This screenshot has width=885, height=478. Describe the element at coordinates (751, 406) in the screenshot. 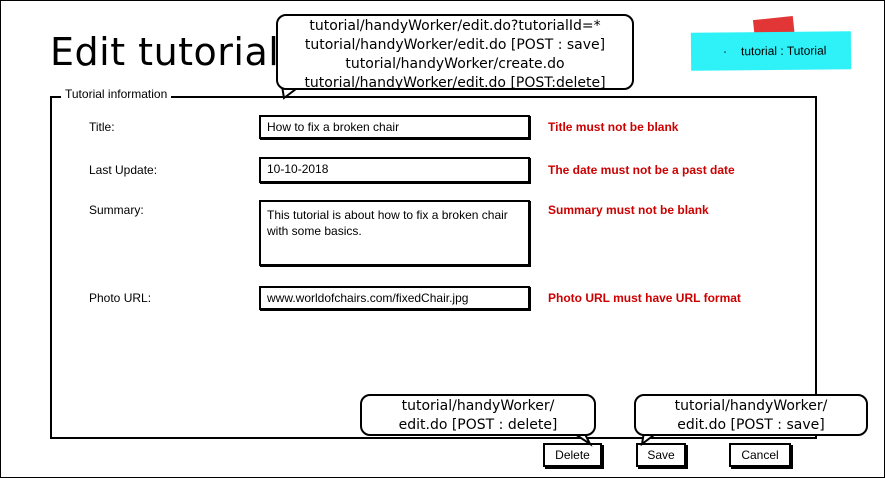

I see `callout-save-line1: tutorial/handyWorker/` at that location.